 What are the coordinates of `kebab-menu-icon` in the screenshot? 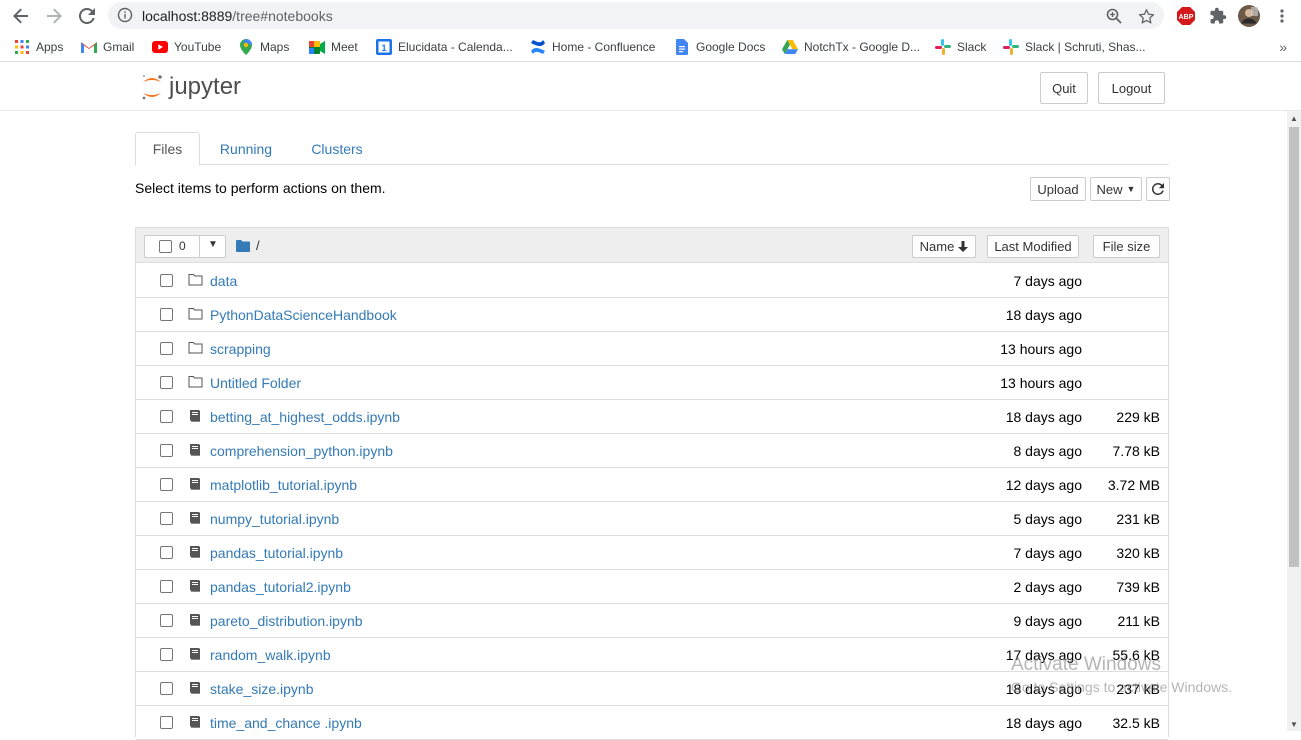 It's located at (1282, 16).